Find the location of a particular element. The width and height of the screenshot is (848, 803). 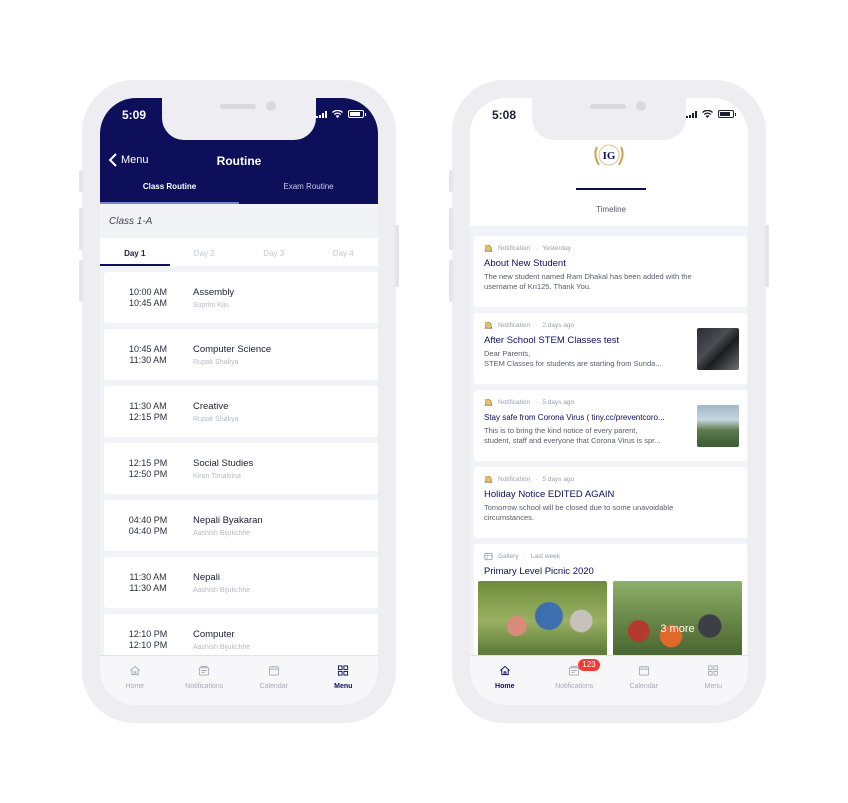

period-time: 10:45 AM 11:30 AM is located at coordinates (148, 354).